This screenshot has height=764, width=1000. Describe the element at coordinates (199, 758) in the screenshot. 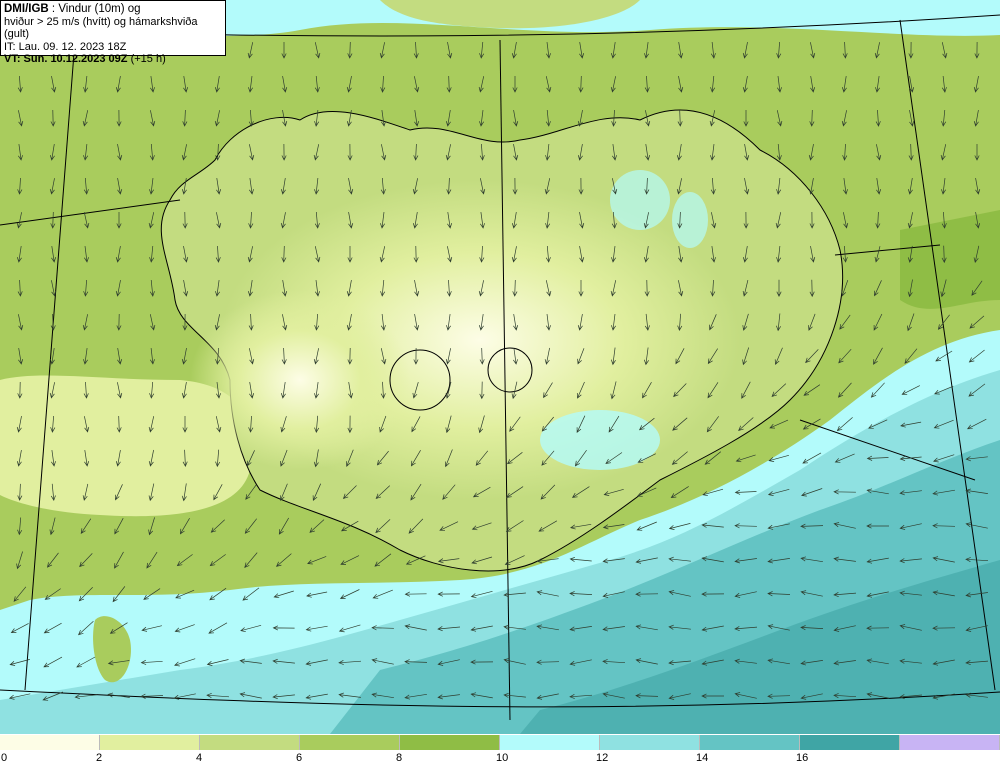

I see `legend-tick-label: 4` at that location.